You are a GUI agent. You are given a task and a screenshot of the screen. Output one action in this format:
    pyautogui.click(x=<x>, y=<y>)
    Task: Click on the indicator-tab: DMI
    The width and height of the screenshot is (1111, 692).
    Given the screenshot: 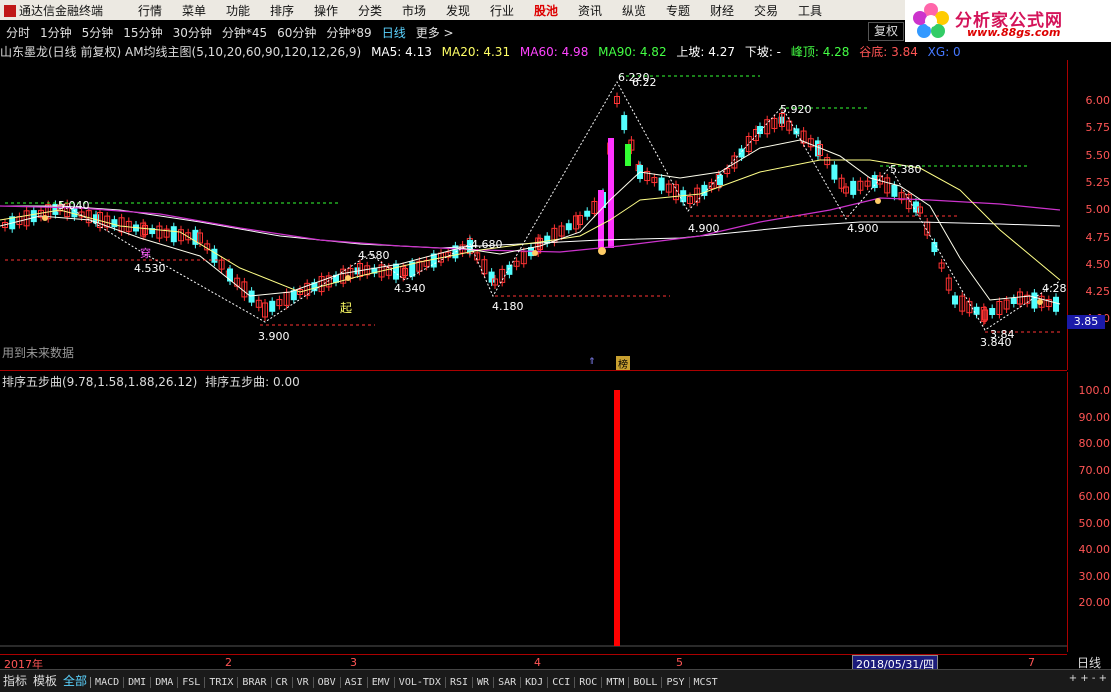 What is the action you would take?
    pyautogui.click(x=136, y=682)
    